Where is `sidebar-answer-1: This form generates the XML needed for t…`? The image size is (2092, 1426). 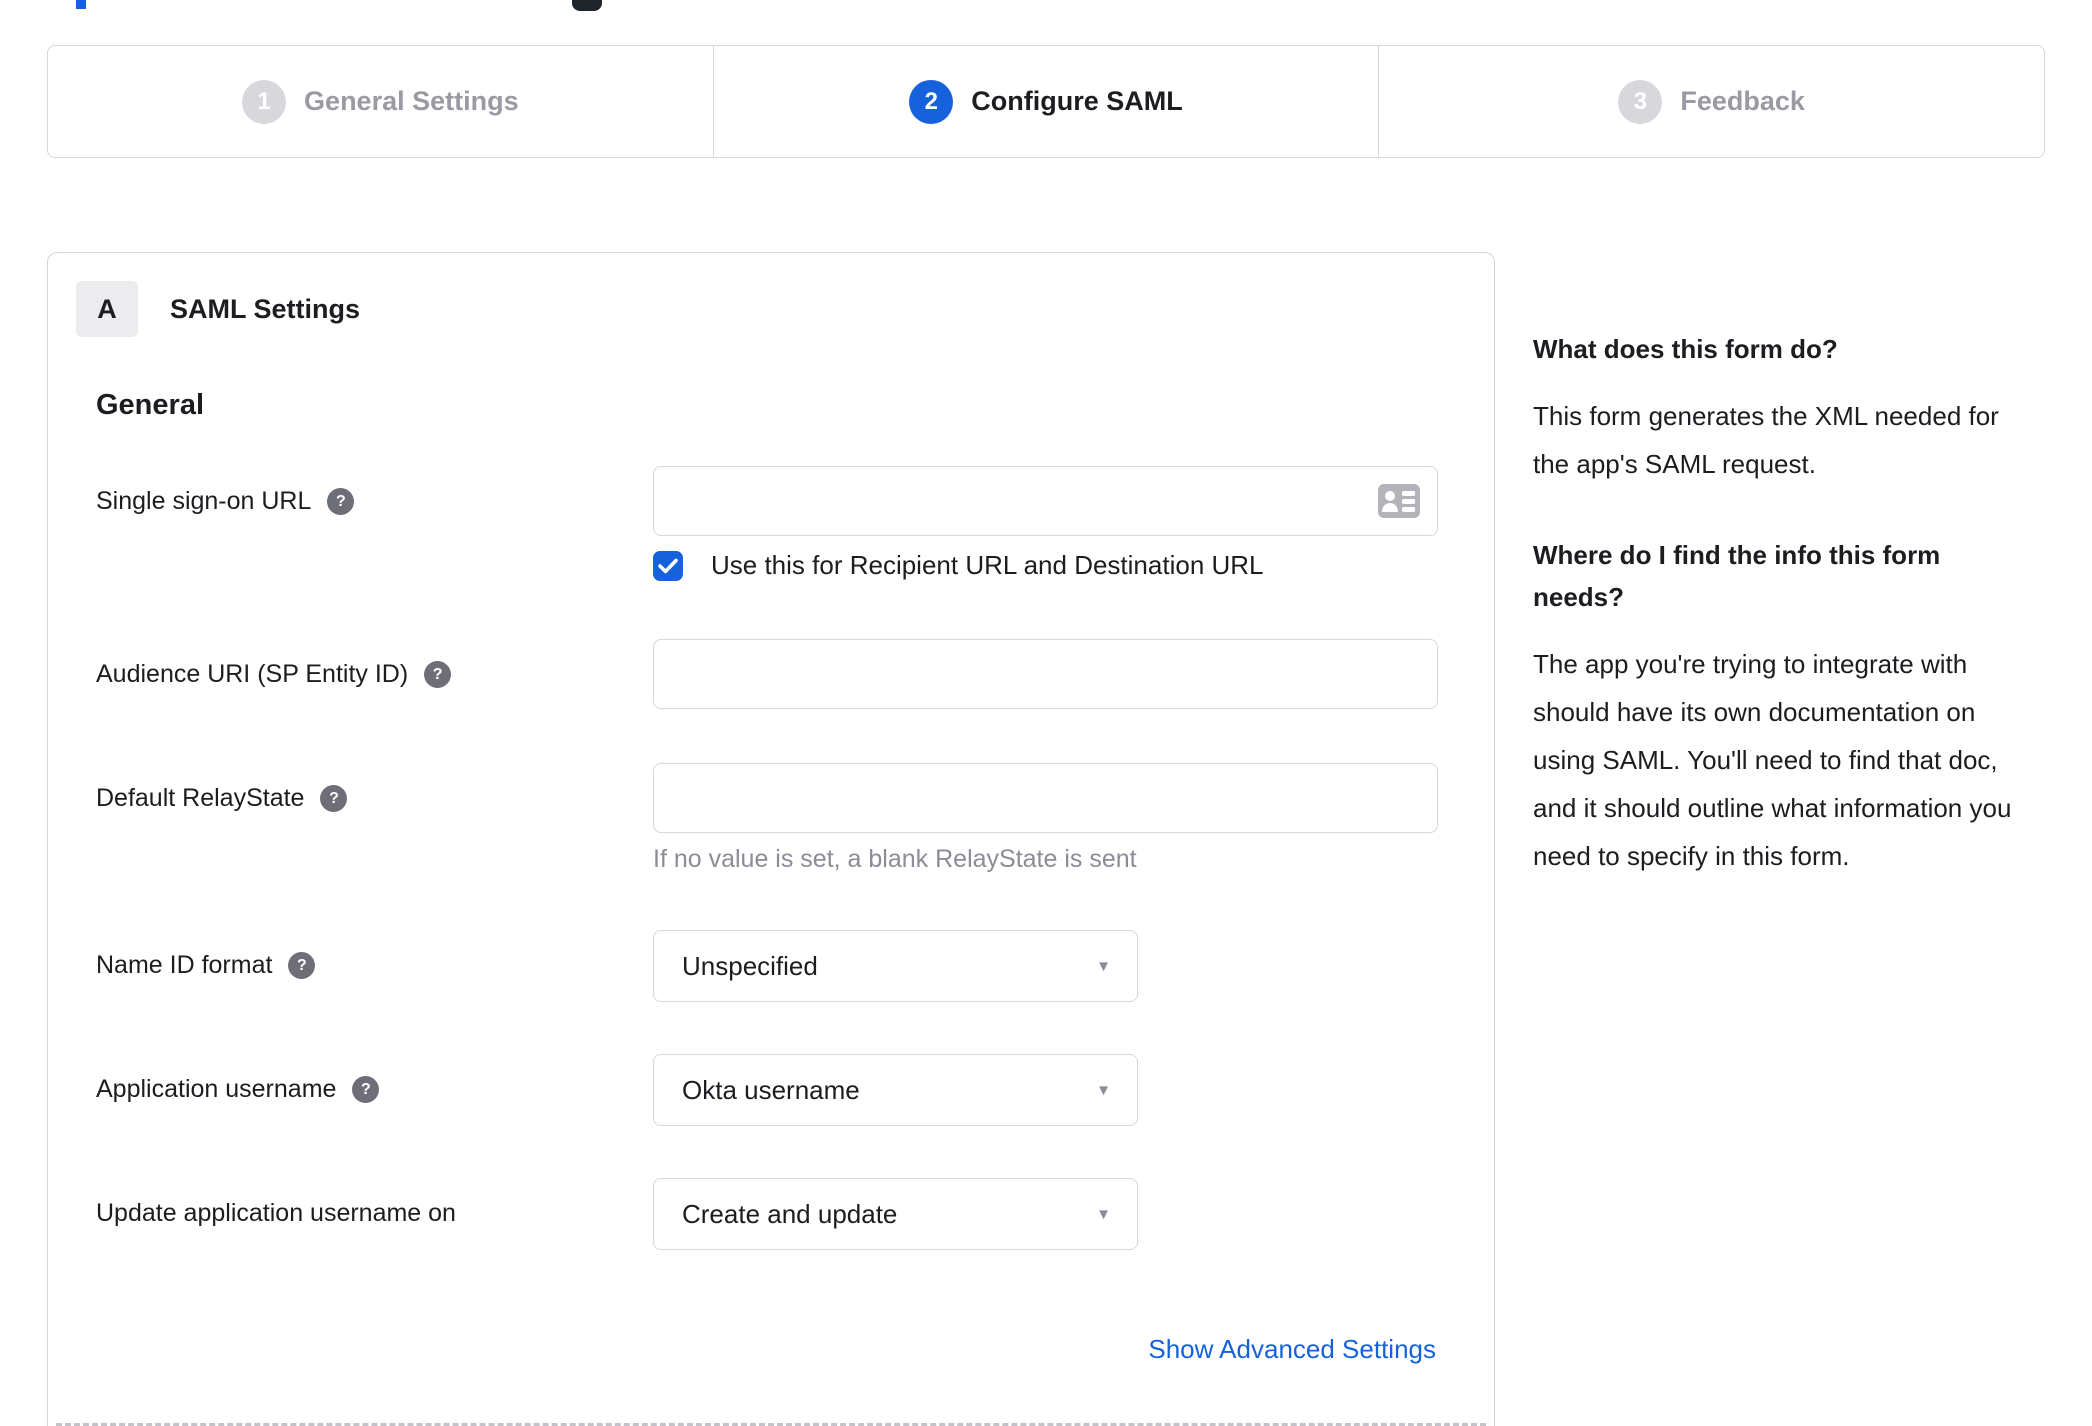 sidebar-answer-1: This form generates the XML needed for t… is located at coordinates (1766, 440).